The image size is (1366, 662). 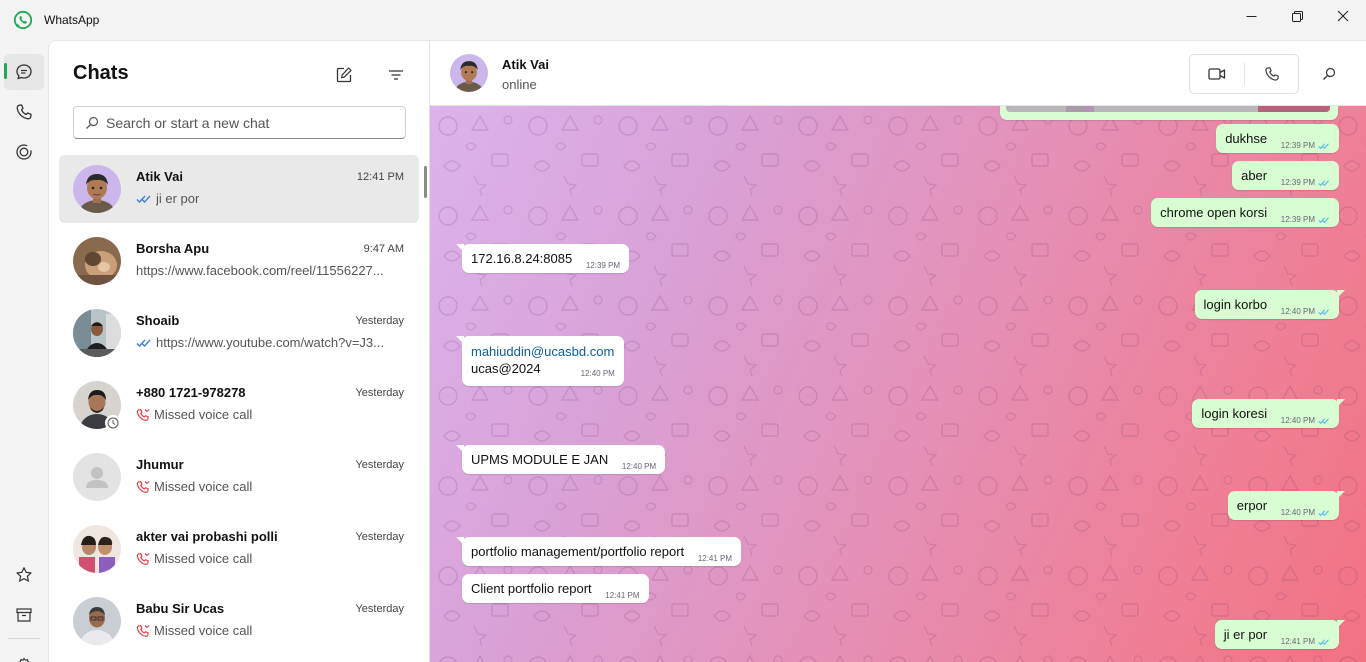 What do you see at coordinates (160, 464) in the screenshot?
I see `chat-name: Jhumur` at bounding box center [160, 464].